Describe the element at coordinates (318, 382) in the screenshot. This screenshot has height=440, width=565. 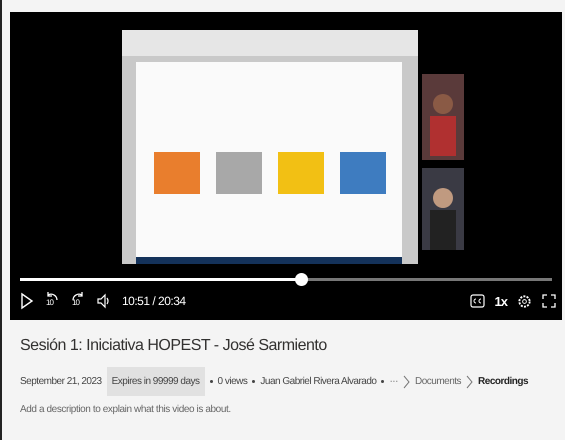
I see `author-text: Juan Gabriel Rivera Alvarado` at that location.